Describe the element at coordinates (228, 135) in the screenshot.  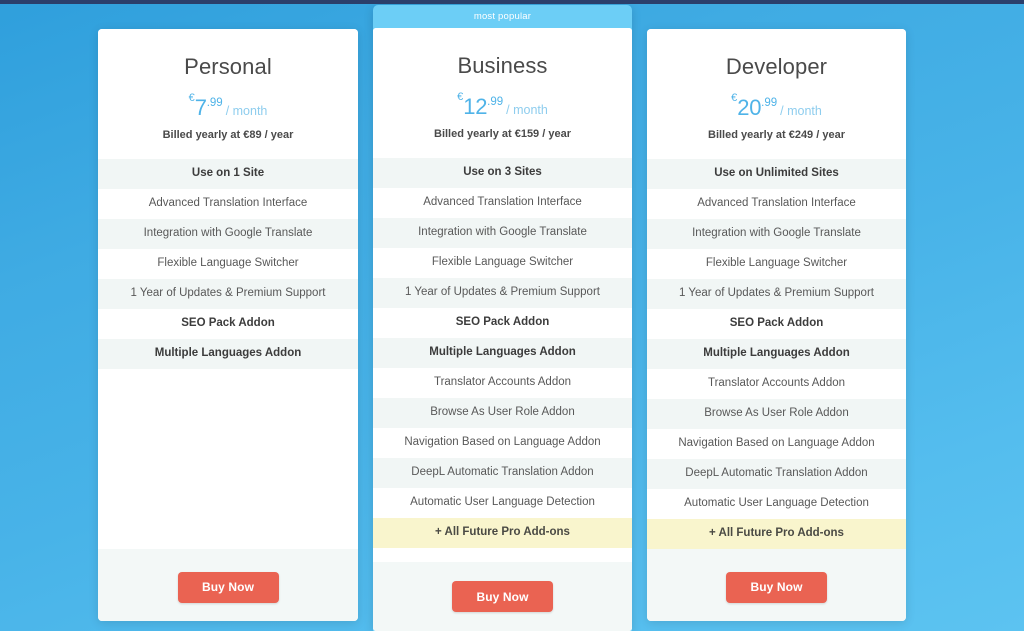
I see `plan-billed-note-personal: Billed yearly at €89 / year` at that location.